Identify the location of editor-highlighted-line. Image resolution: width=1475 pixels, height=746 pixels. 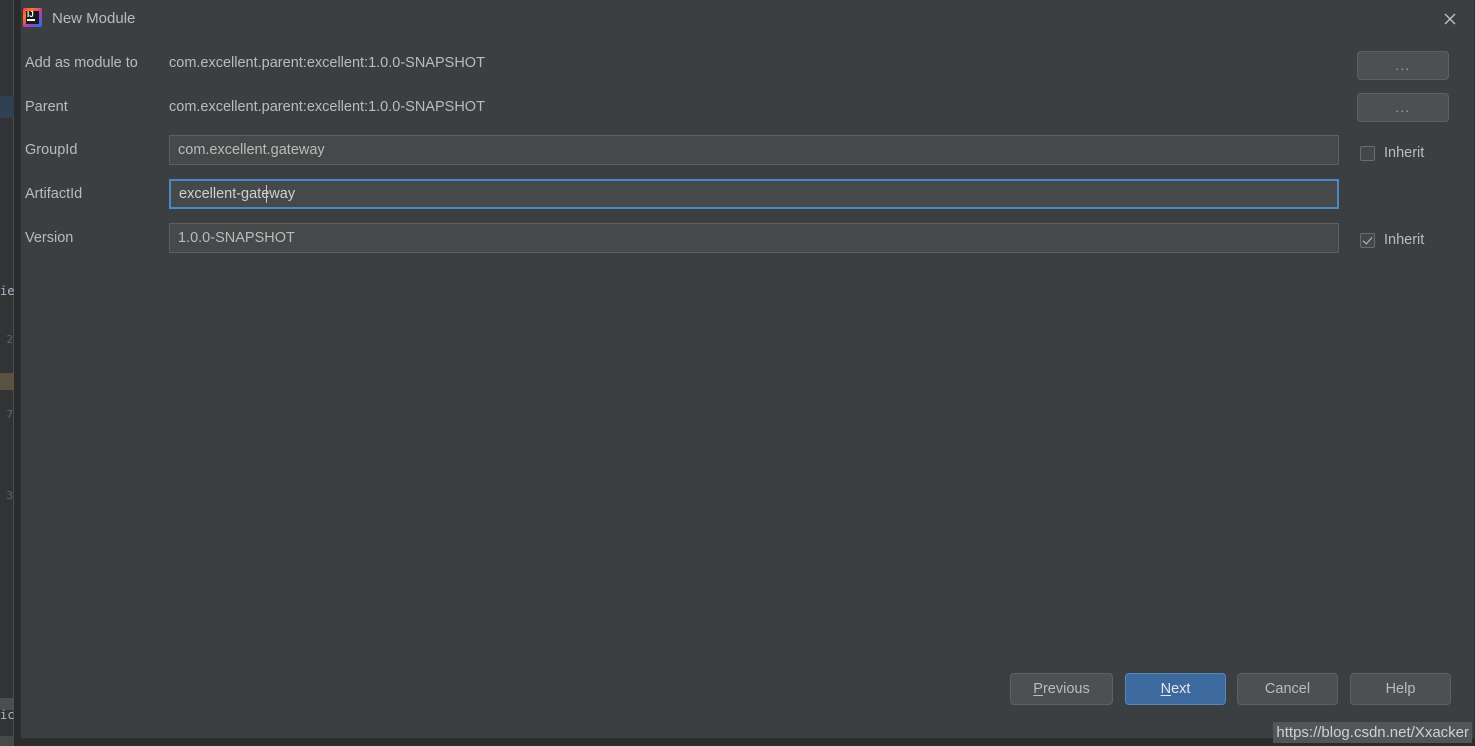
(7, 381).